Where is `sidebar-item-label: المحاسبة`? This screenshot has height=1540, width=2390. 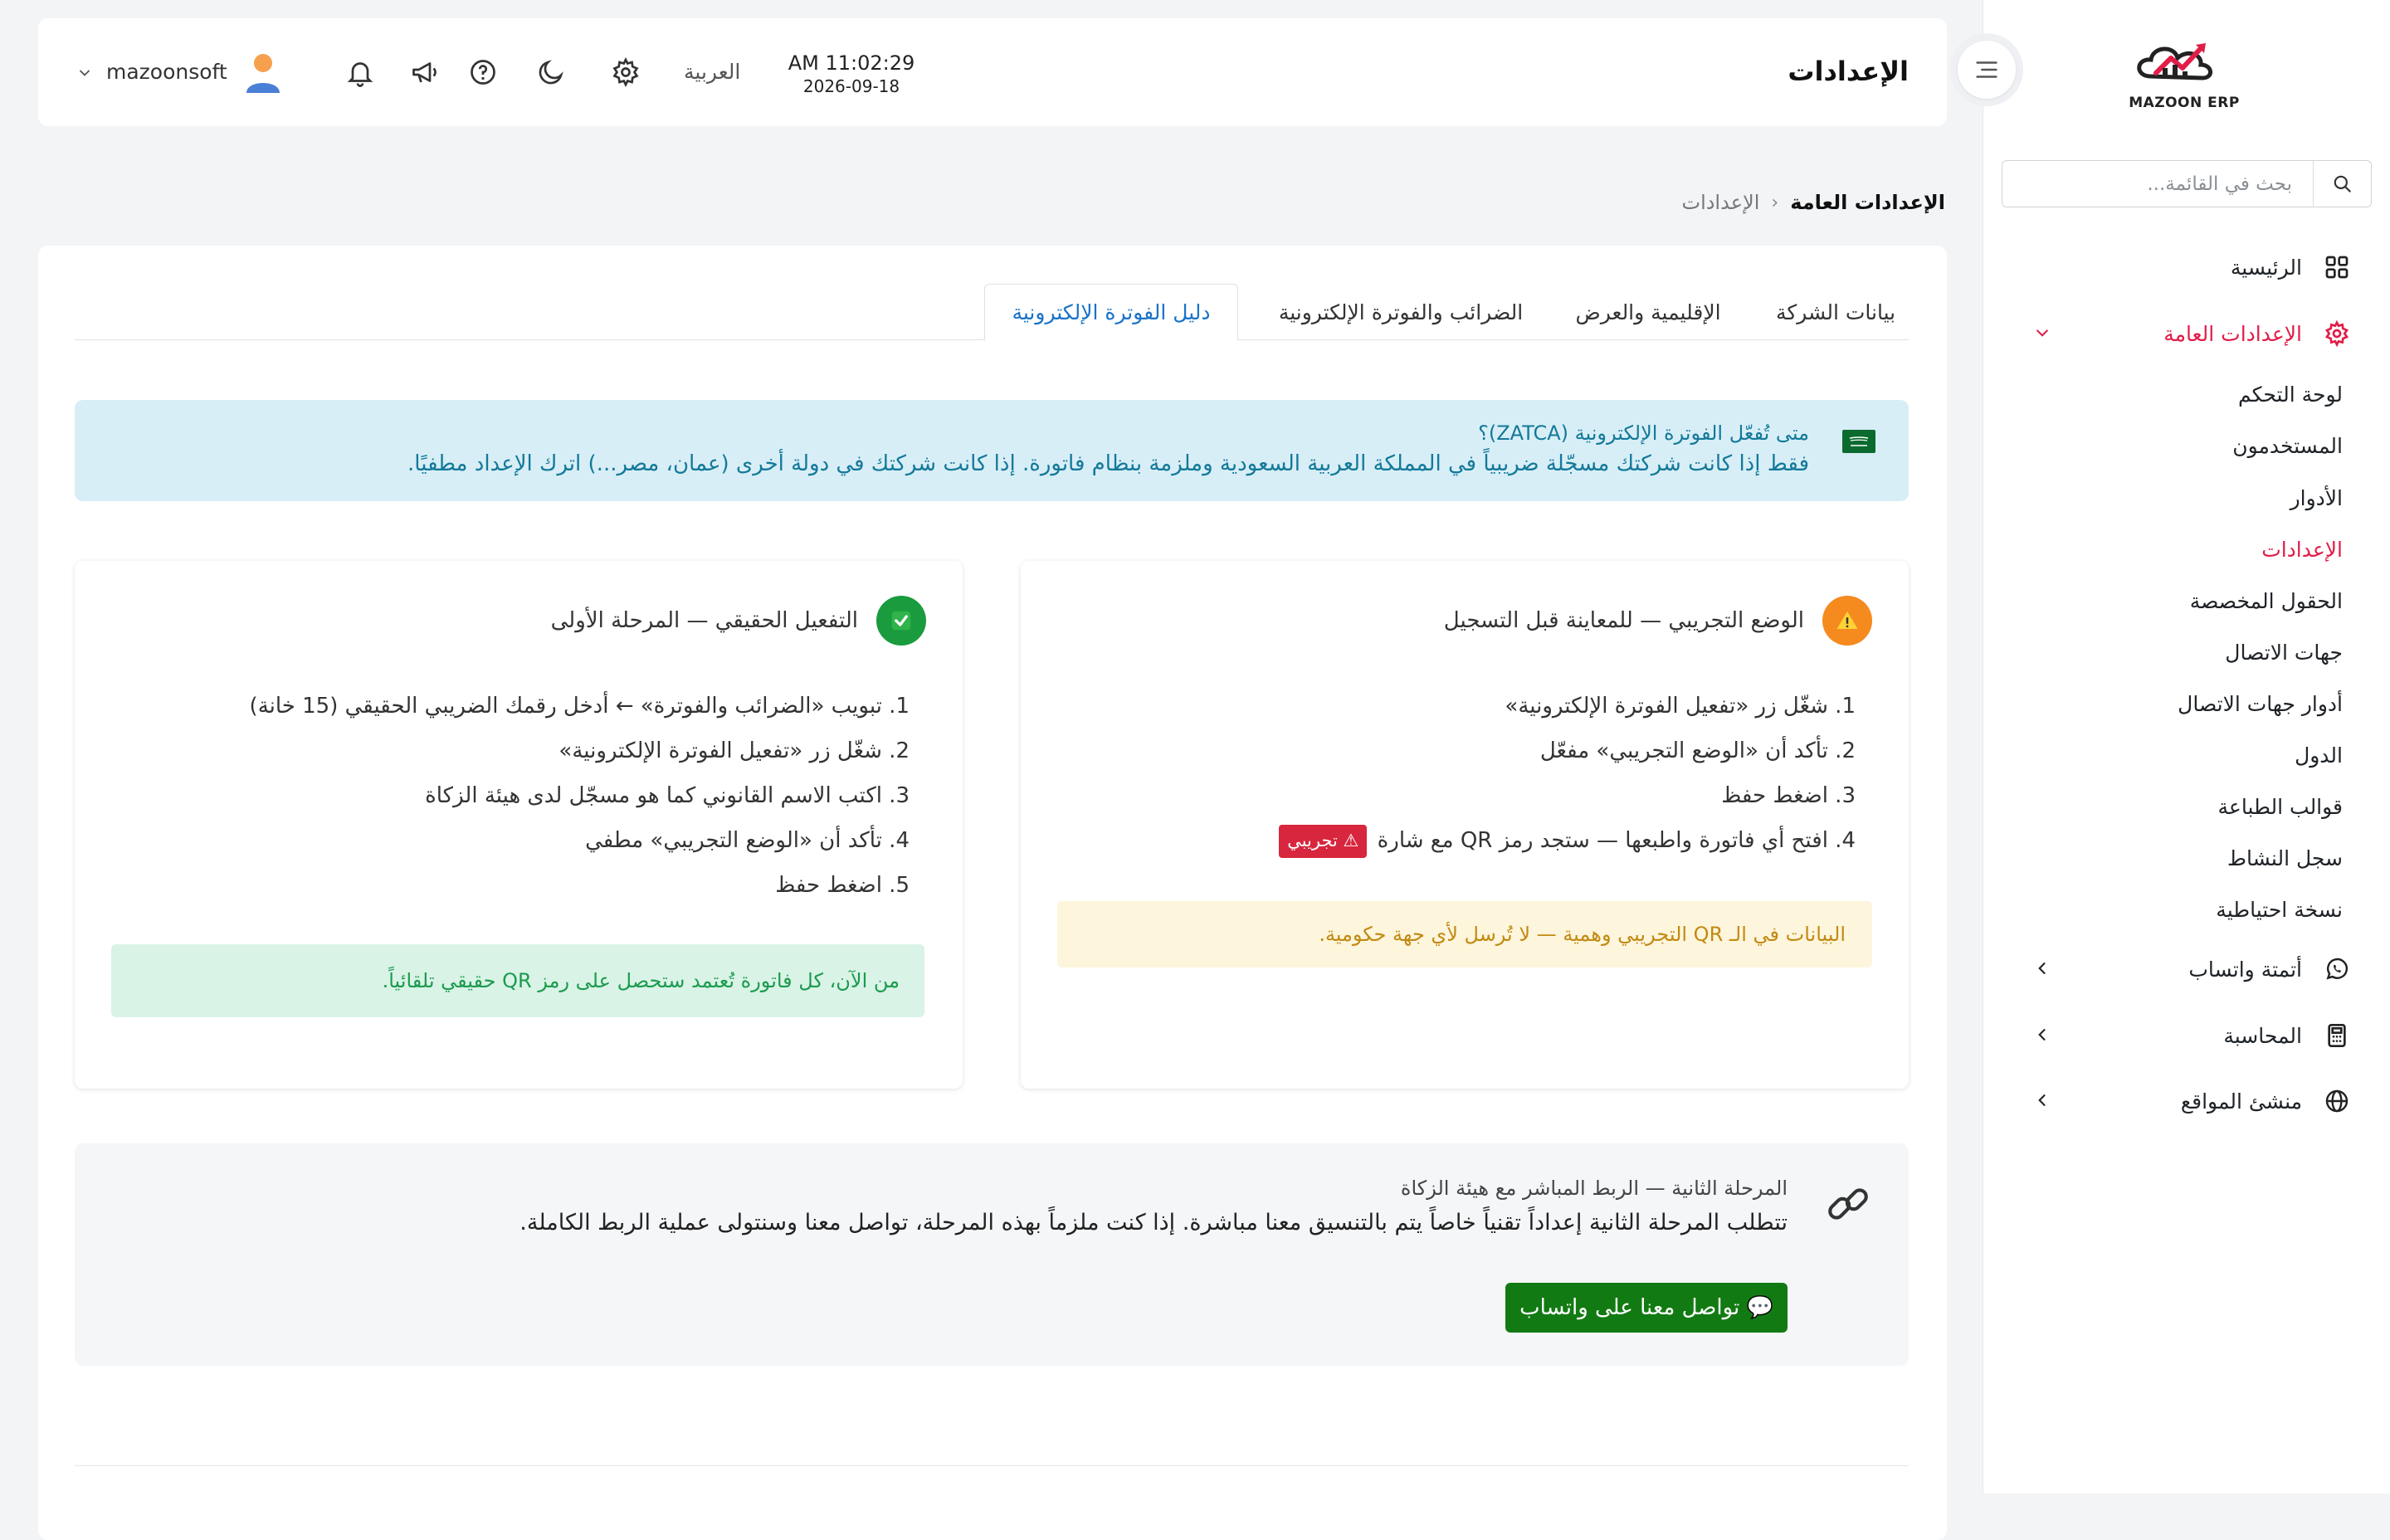 sidebar-item-label: المحاسبة is located at coordinates (2262, 1035).